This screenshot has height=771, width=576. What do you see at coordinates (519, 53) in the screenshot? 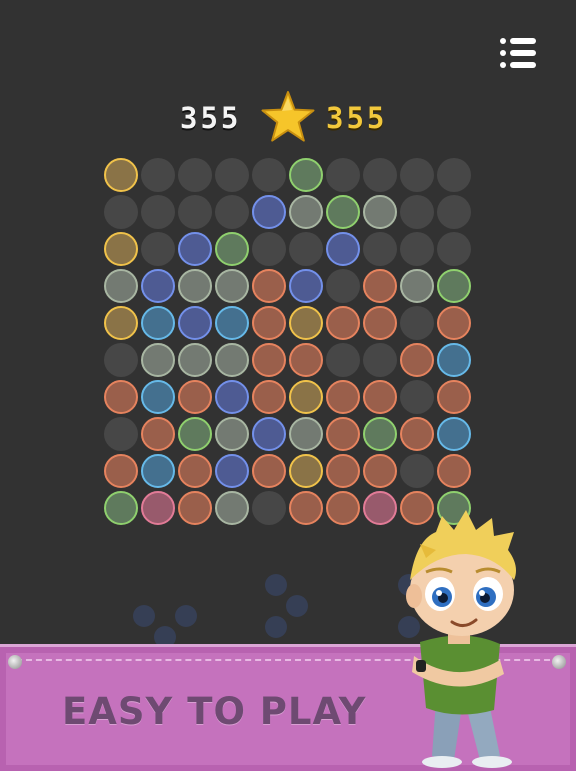
I see `menu-button` at bounding box center [519, 53].